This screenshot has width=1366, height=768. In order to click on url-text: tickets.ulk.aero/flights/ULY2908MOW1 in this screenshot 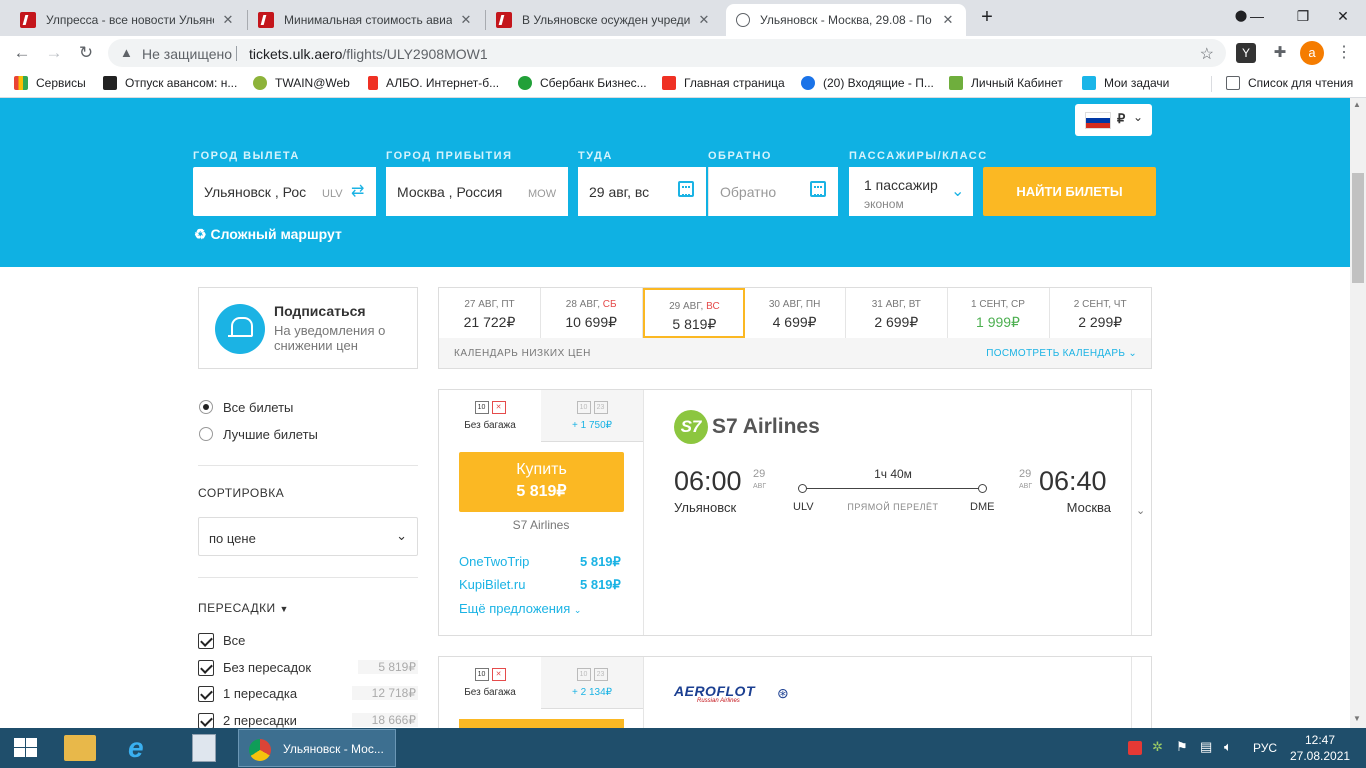, I will do `click(368, 54)`.